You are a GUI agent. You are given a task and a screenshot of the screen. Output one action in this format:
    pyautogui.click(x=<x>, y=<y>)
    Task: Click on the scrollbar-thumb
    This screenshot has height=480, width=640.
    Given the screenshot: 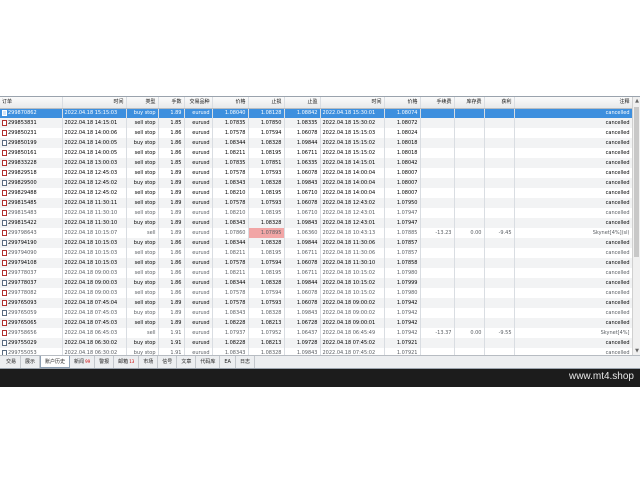 What is the action you would take?
    pyautogui.click(x=636, y=182)
    